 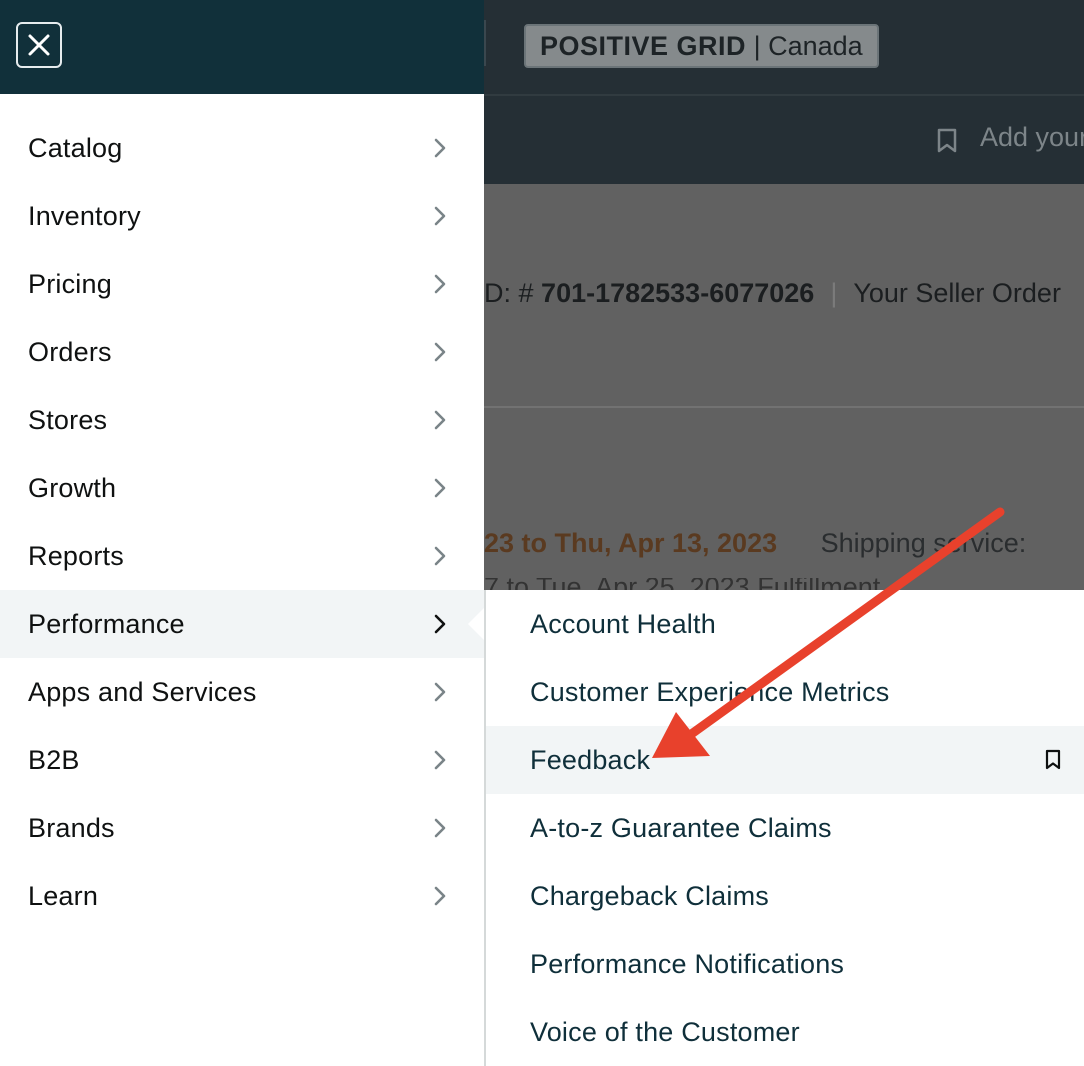 What do you see at coordinates (815, 46) in the screenshot?
I see `store-region: Canada` at bounding box center [815, 46].